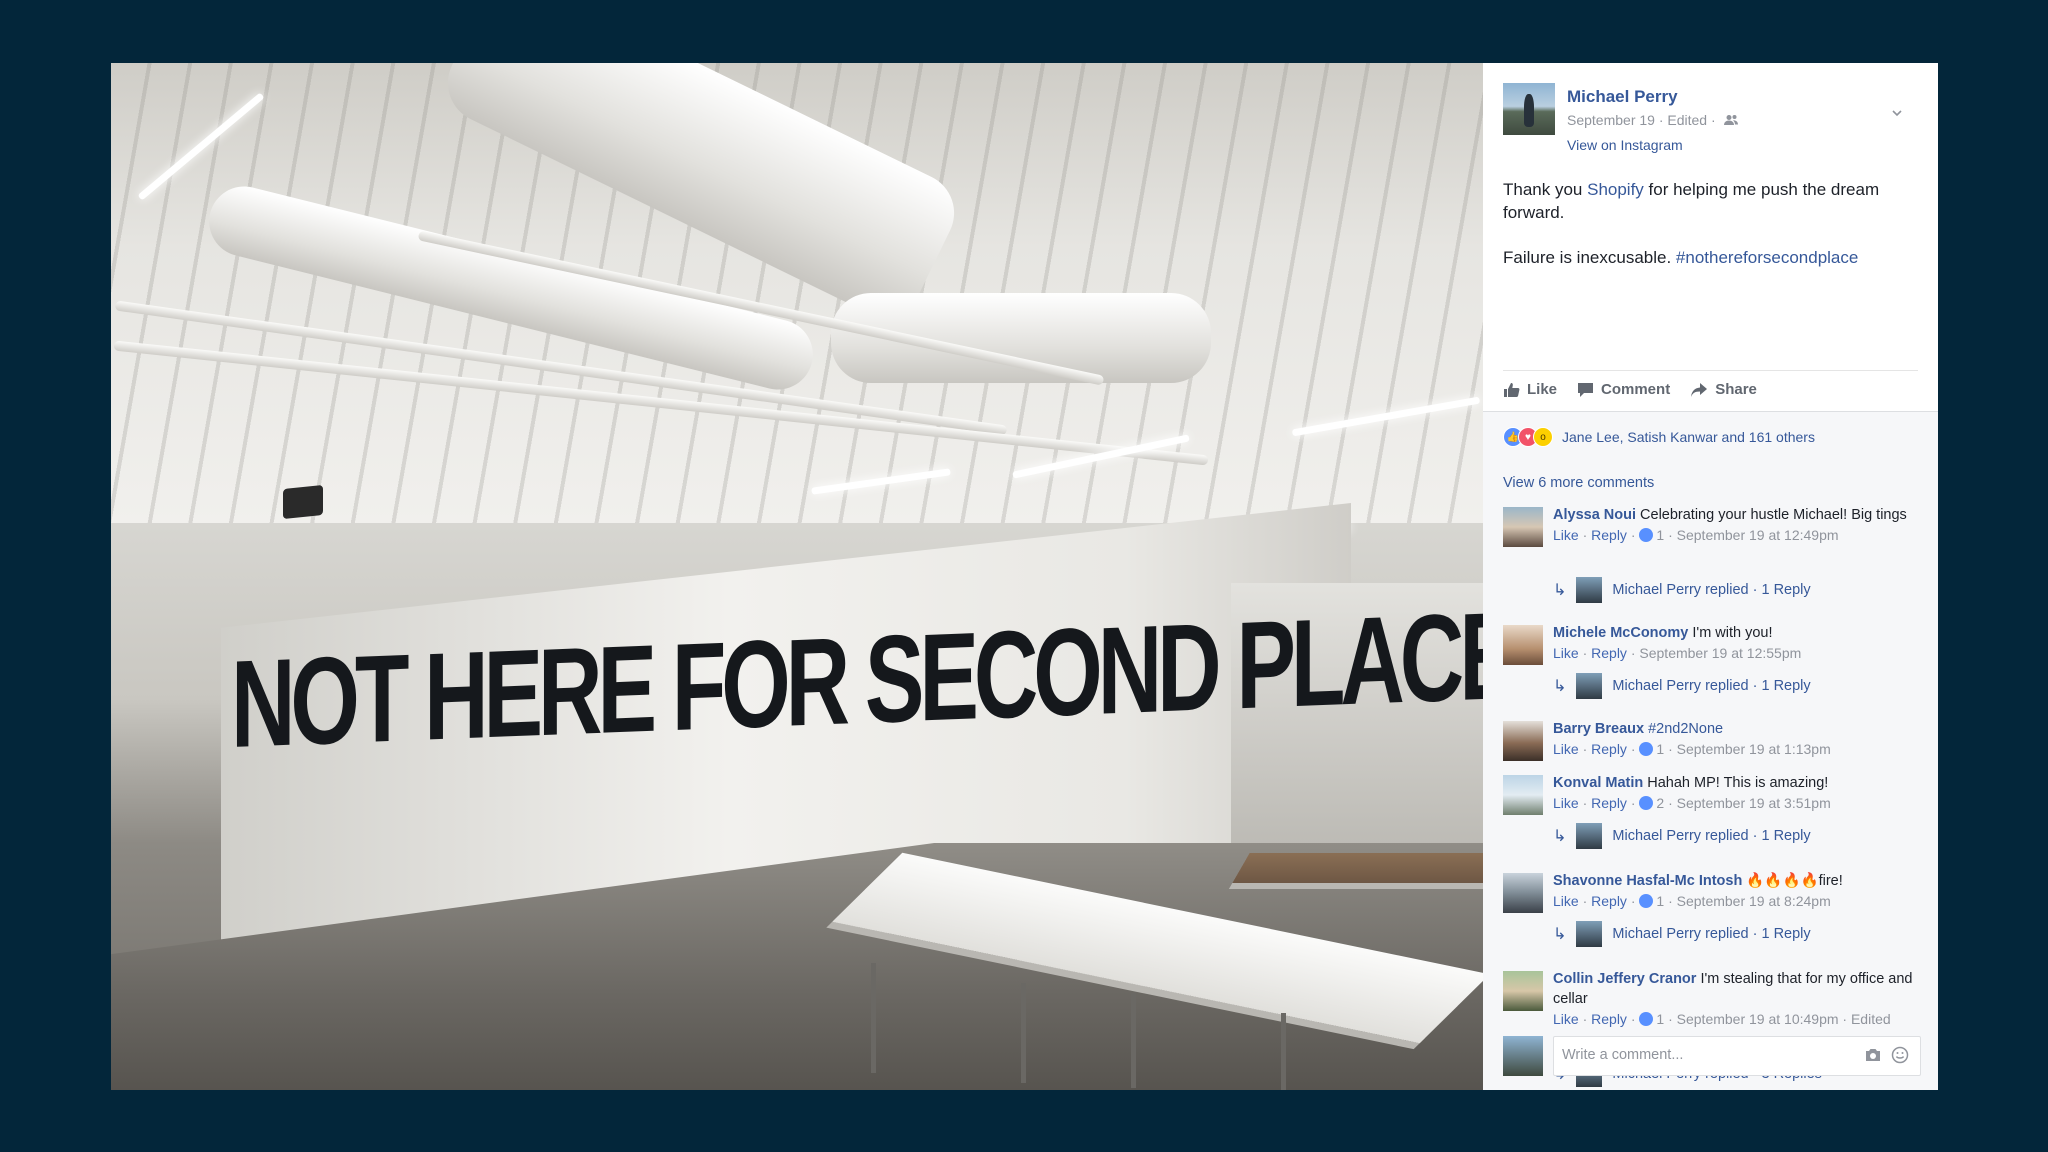  I want to click on shopify-link: Shopify, so click(1615, 189).